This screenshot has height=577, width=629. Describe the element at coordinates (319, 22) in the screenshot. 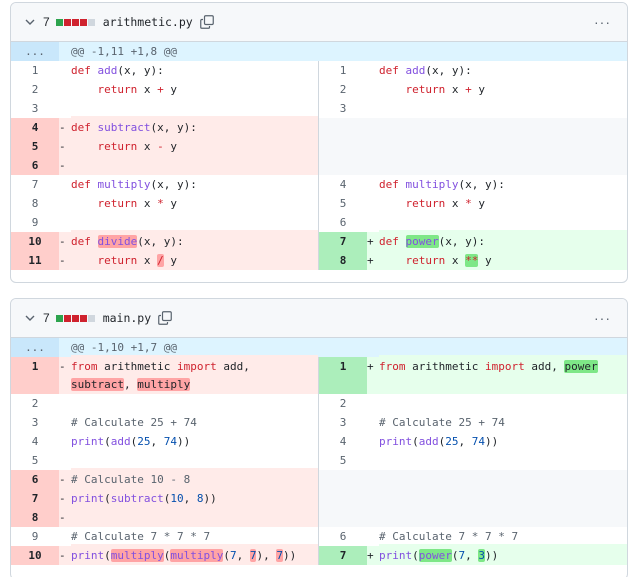

I see `file-header: 7 arithmetic.py ···` at that location.